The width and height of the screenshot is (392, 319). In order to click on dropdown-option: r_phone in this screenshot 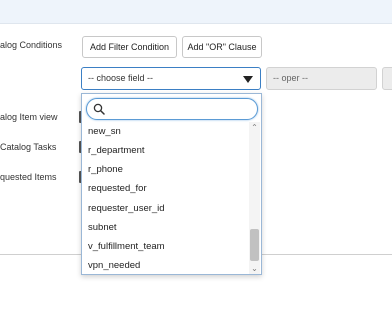, I will do `click(105, 170)`.